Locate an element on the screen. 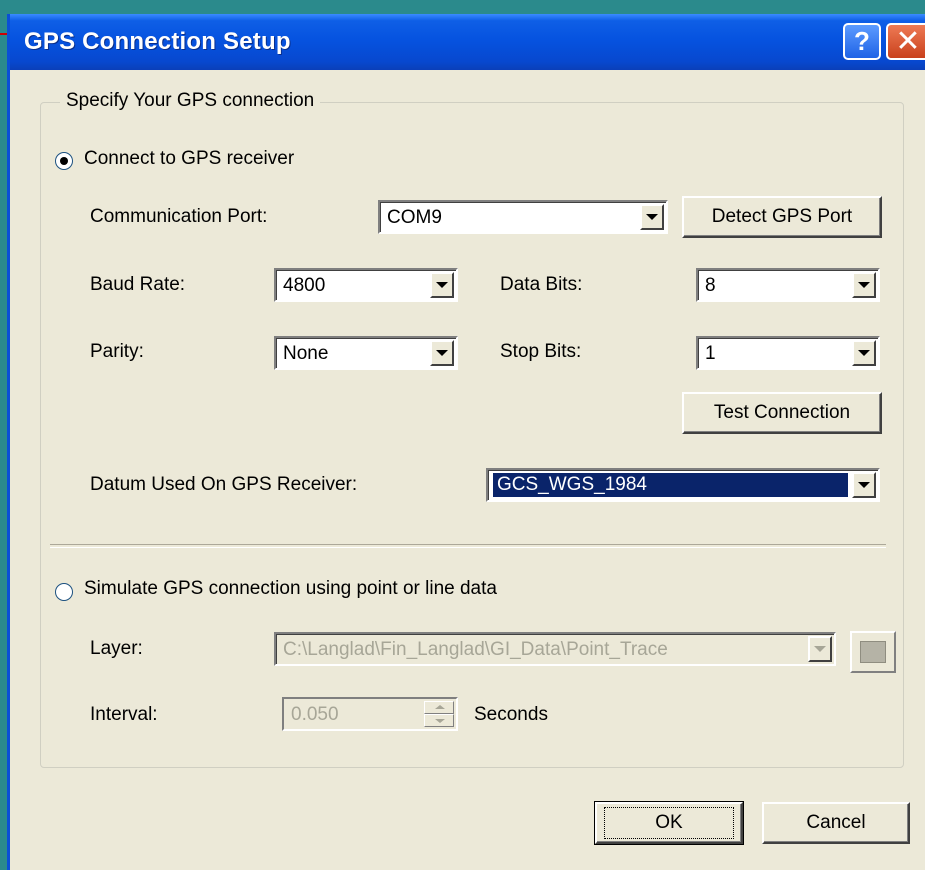  communication-port-label: Communication Port: is located at coordinates (179, 216).